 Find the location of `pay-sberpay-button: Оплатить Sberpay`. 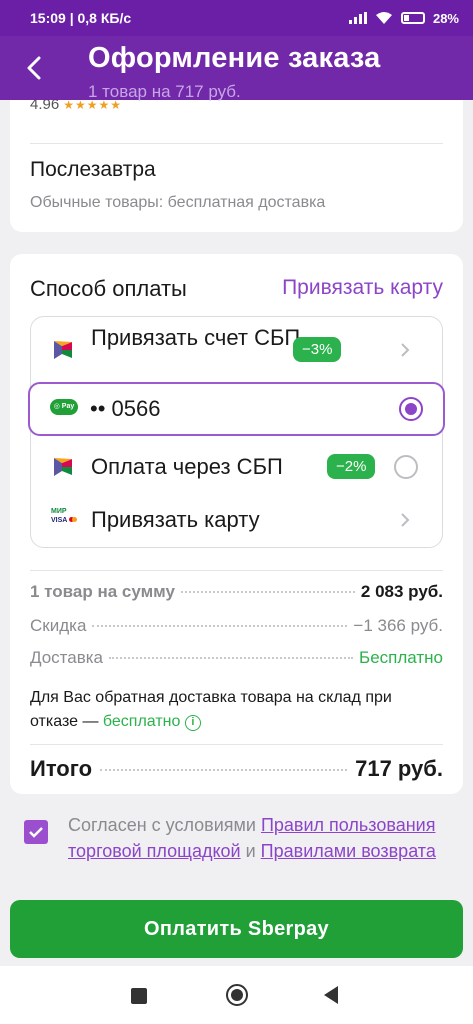

pay-sberpay-button: Оплатить Sberpay is located at coordinates (236, 929).